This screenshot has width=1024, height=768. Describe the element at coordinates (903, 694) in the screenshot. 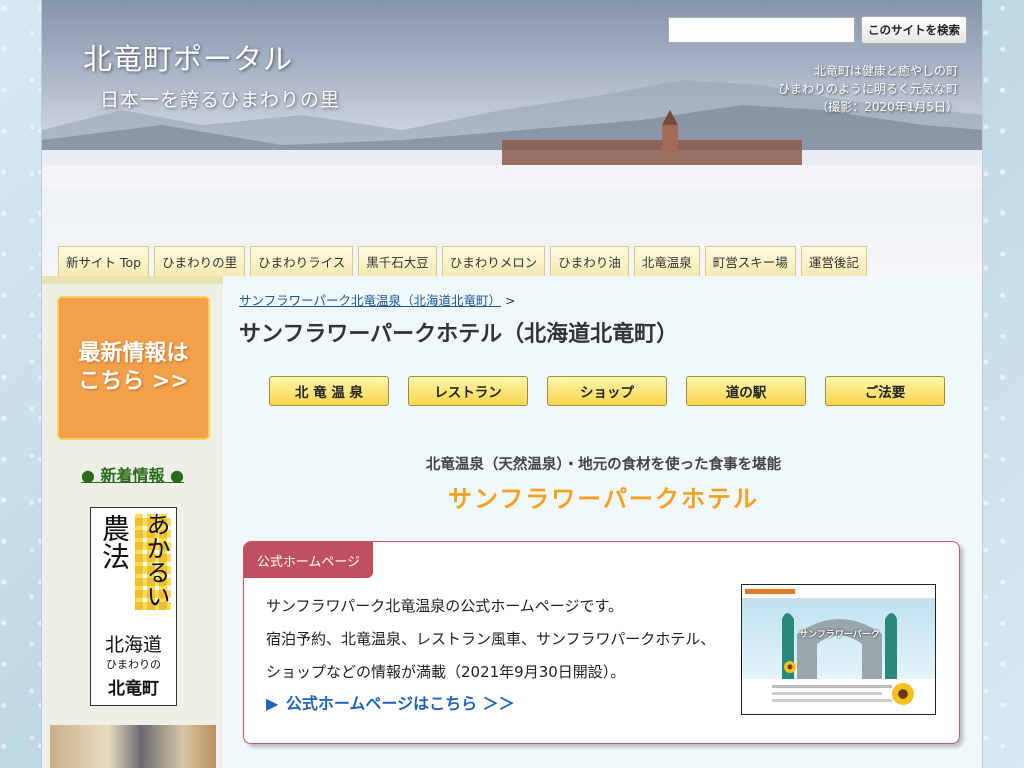

I see `sunflower-icon` at that location.